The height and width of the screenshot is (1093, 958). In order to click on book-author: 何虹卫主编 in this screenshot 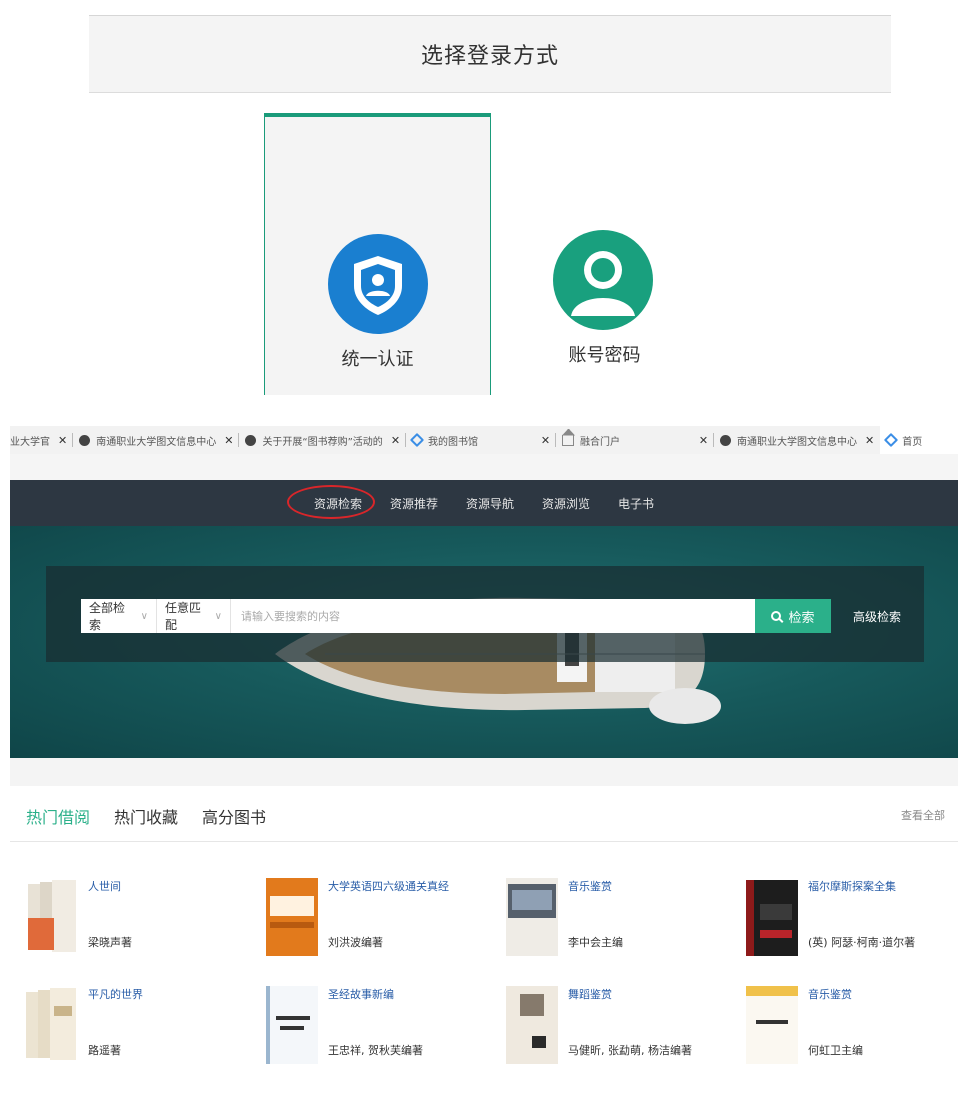, I will do `click(835, 1050)`.